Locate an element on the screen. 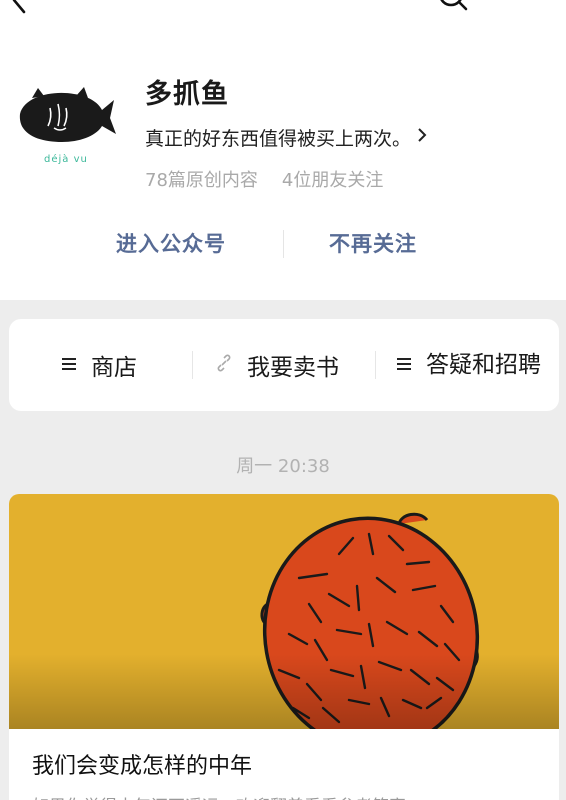  more-dots-icon is located at coordinates (536, 5).